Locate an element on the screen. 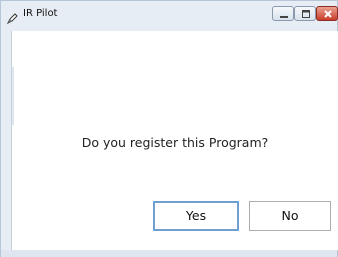 The image size is (338, 257). close-button is located at coordinates (327, 13).